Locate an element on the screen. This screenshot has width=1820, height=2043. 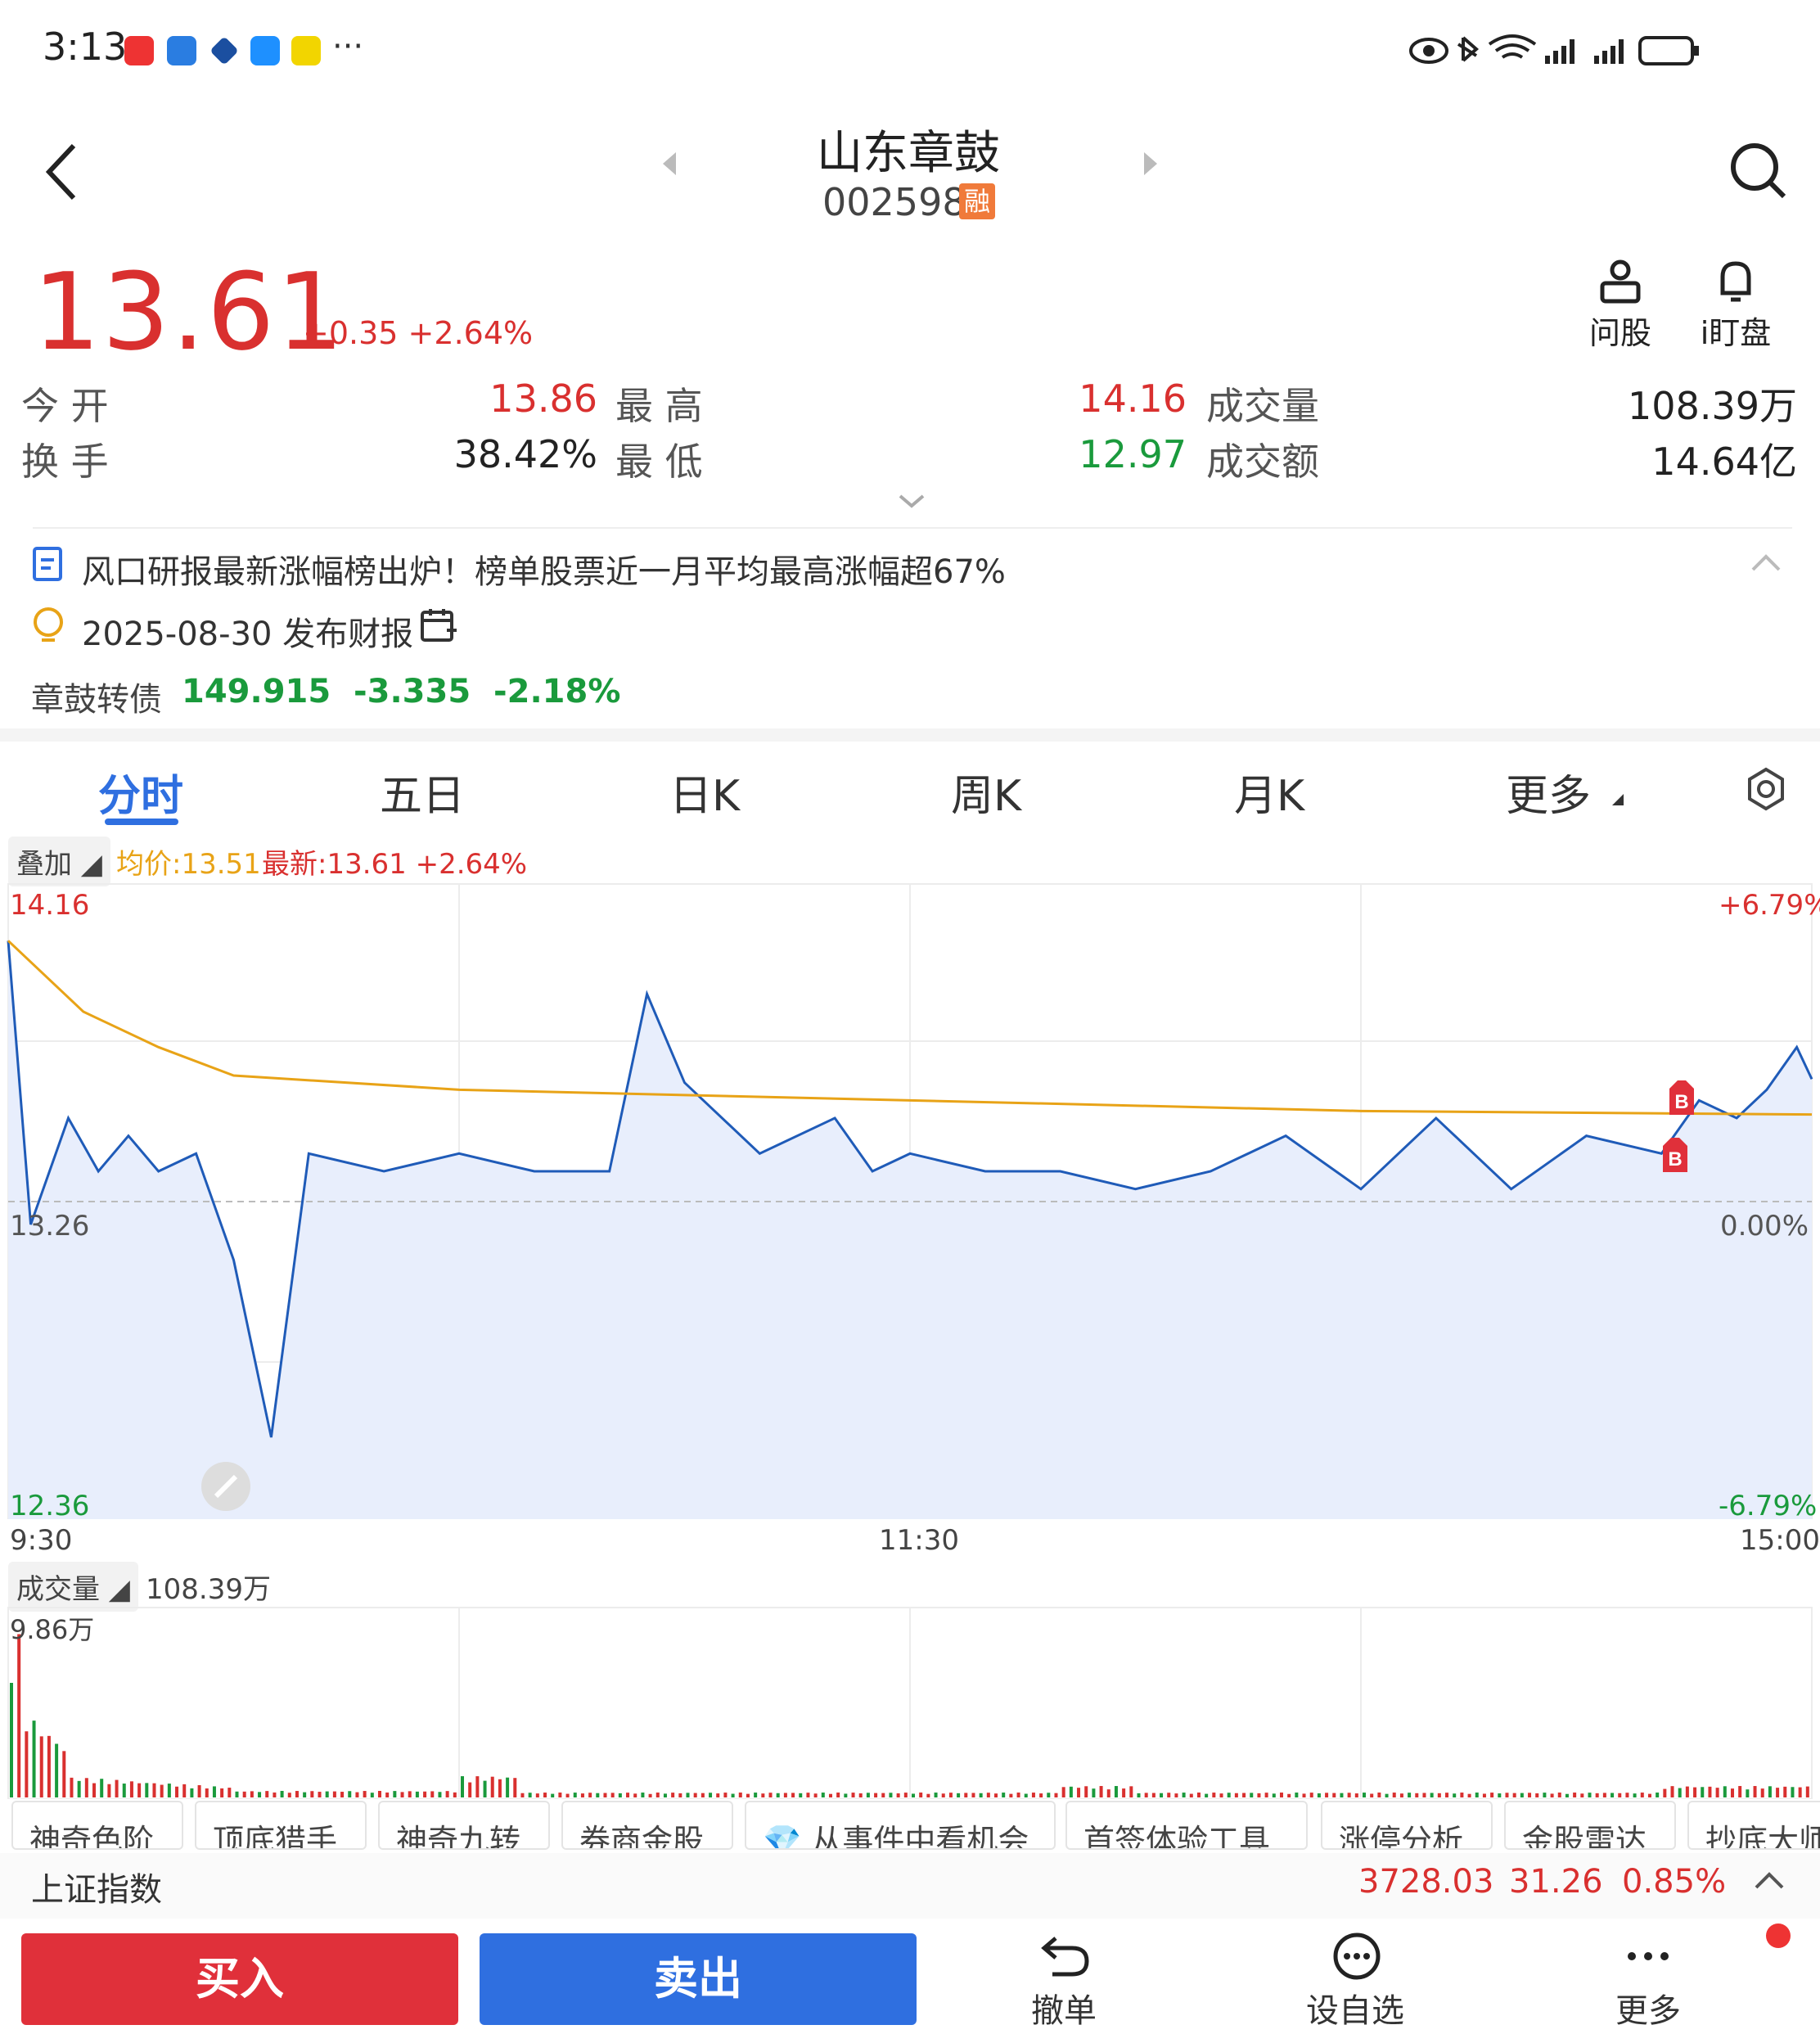
tab-more: 更多 is located at coordinates (1549, 792).